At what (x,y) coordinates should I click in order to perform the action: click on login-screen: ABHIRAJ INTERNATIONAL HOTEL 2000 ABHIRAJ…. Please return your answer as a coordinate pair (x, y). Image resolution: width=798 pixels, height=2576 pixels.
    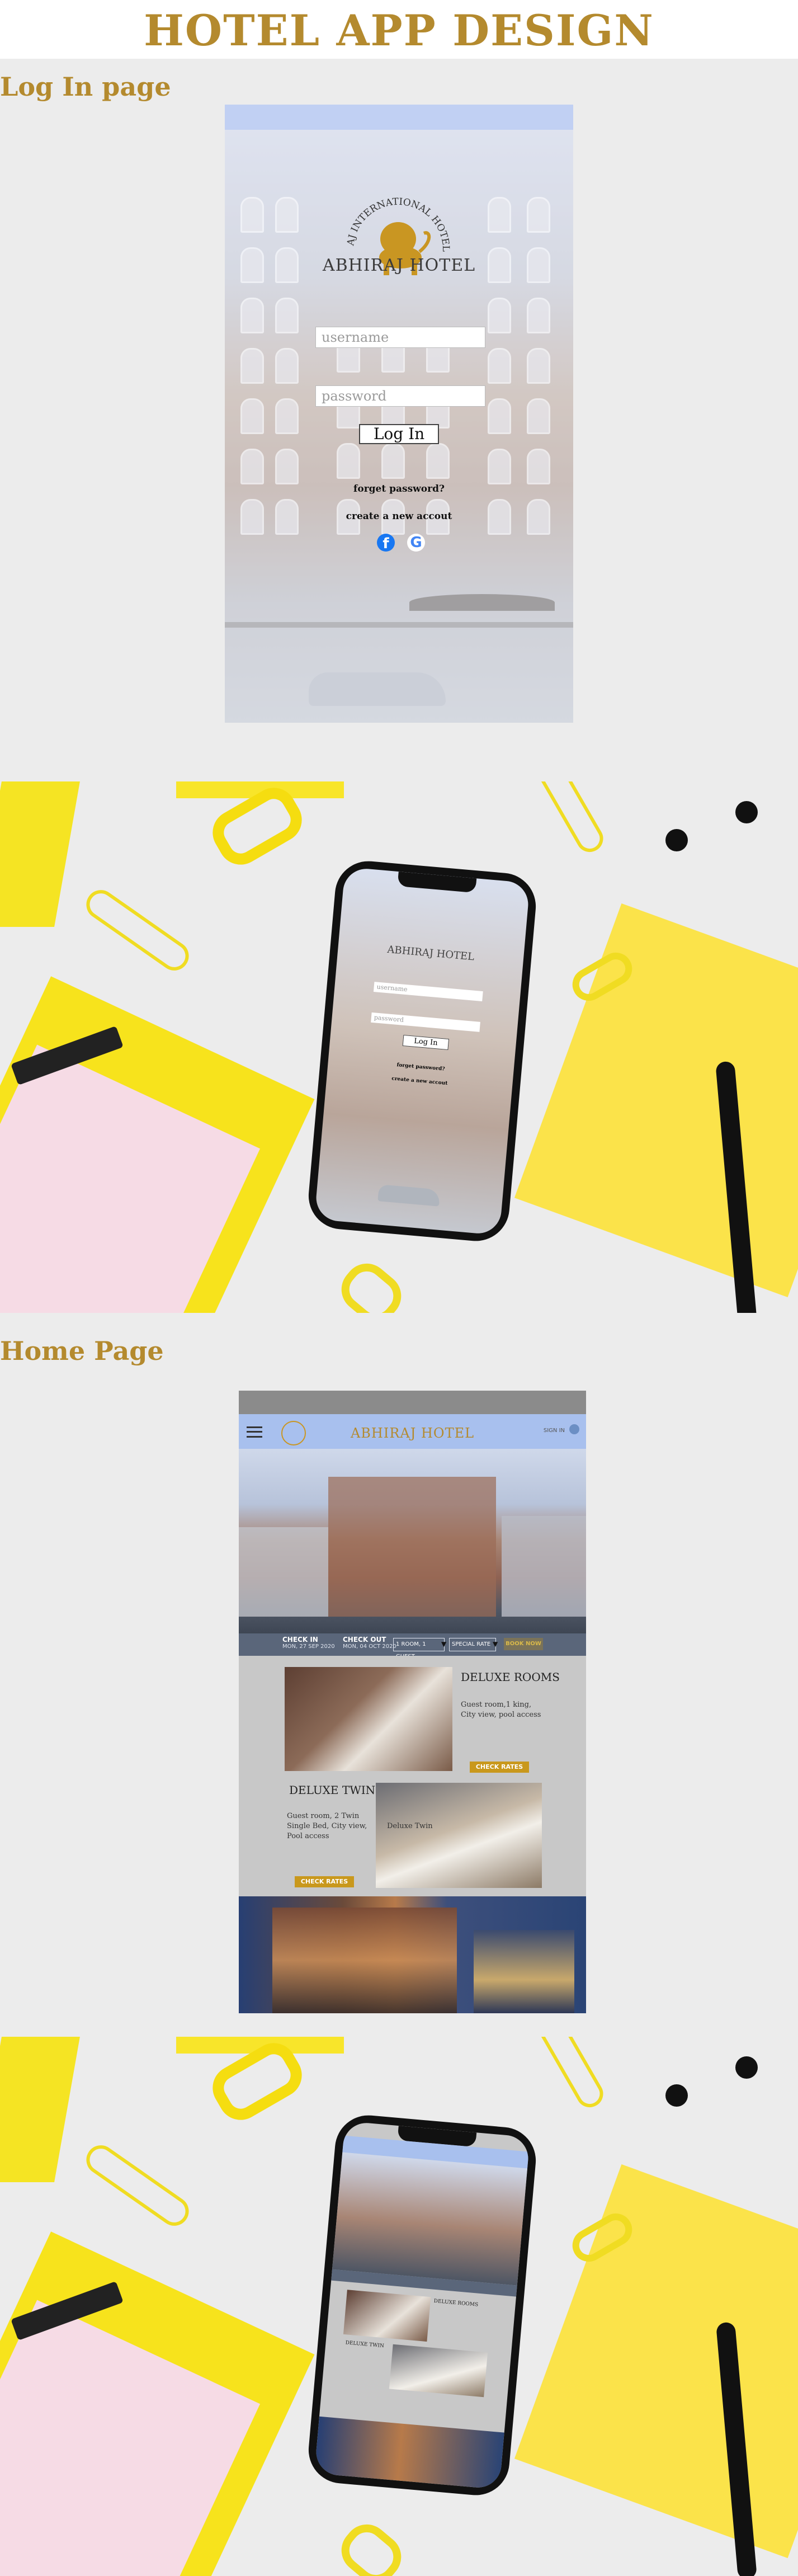
    Looking at the image, I should click on (399, 414).